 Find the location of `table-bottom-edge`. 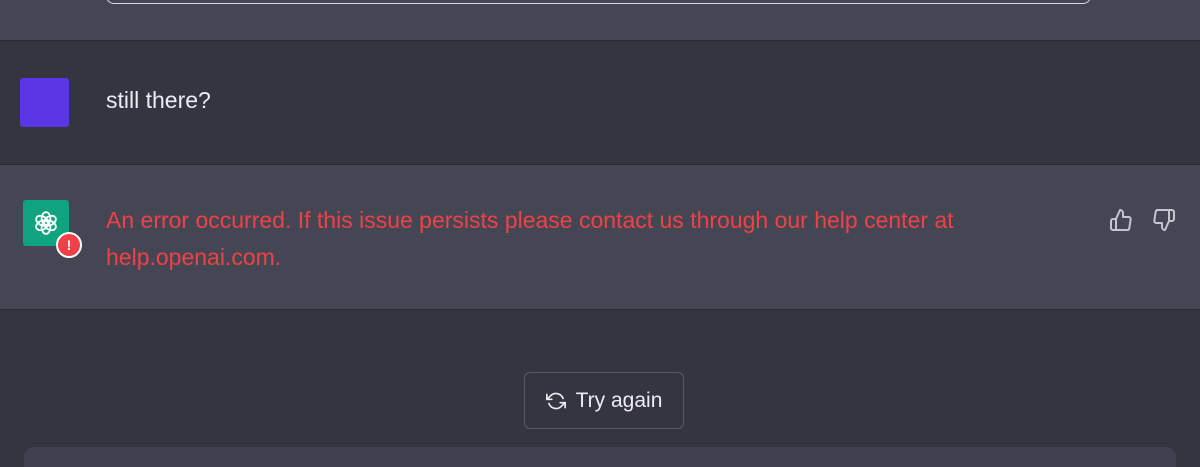

table-bottom-edge is located at coordinates (598, 2).